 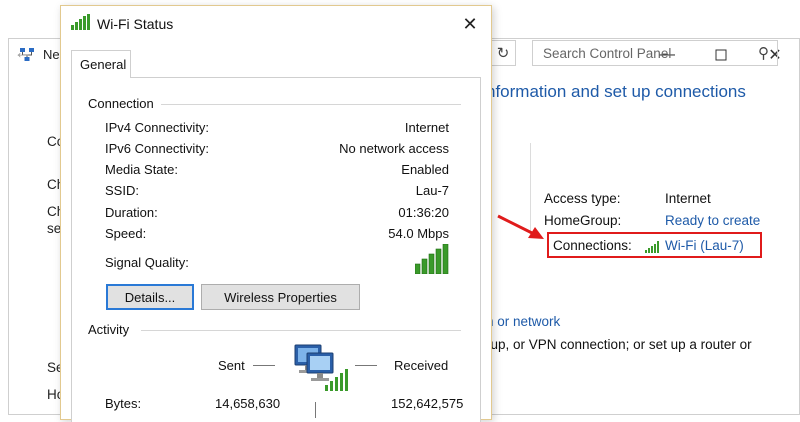 I want to click on search-icon: ⚲, so click(x=763, y=53).